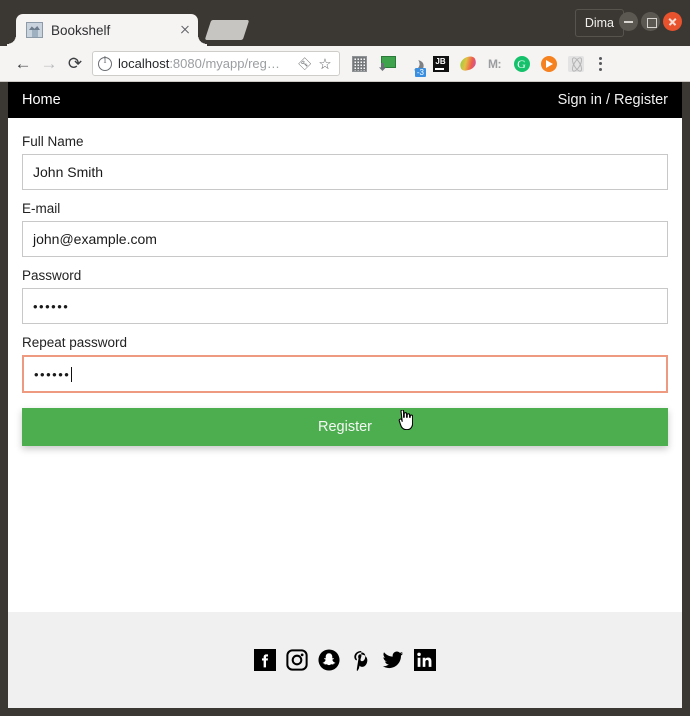 The height and width of the screenshot is (716, 690). Describe the element at coordinates (600, 64) in the screenshot. I see `three-dot-menu-icon` at that location.